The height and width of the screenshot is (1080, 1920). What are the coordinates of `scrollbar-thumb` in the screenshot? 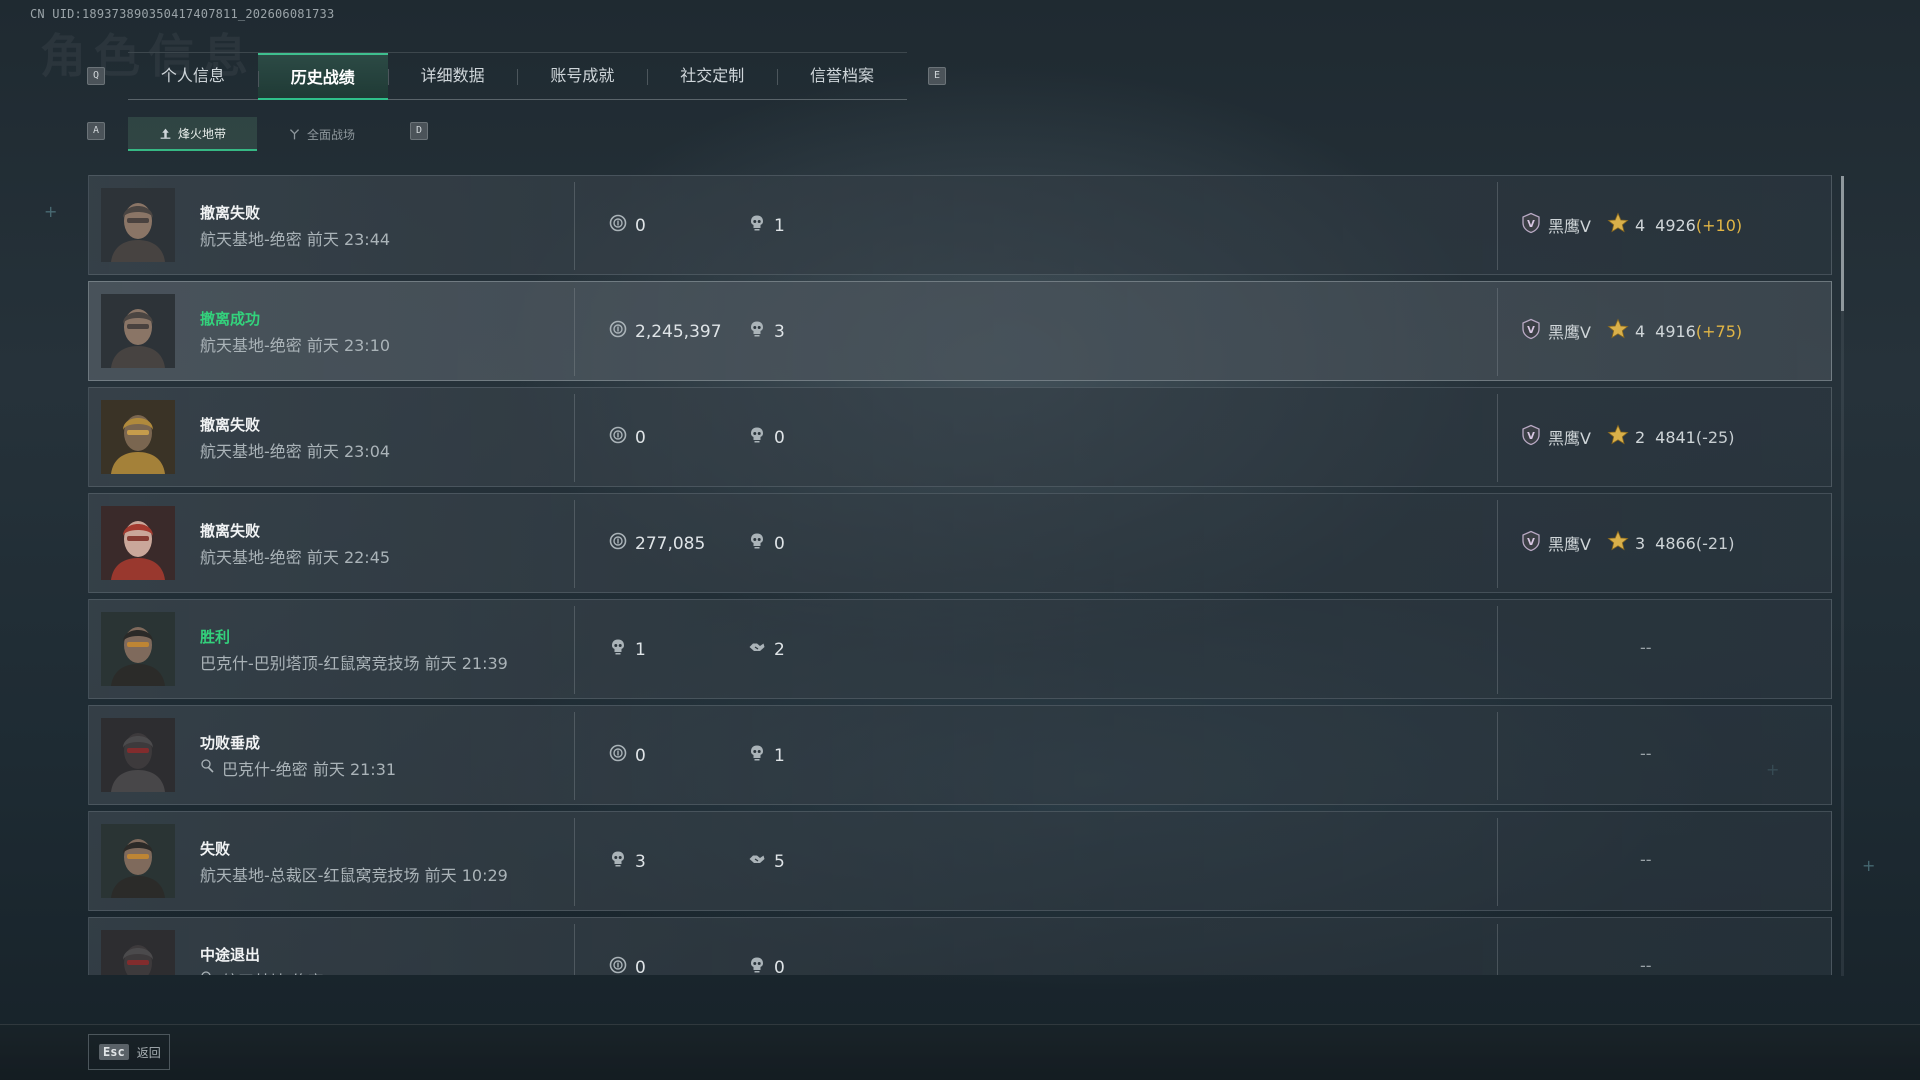 It's located at (1842, 243).